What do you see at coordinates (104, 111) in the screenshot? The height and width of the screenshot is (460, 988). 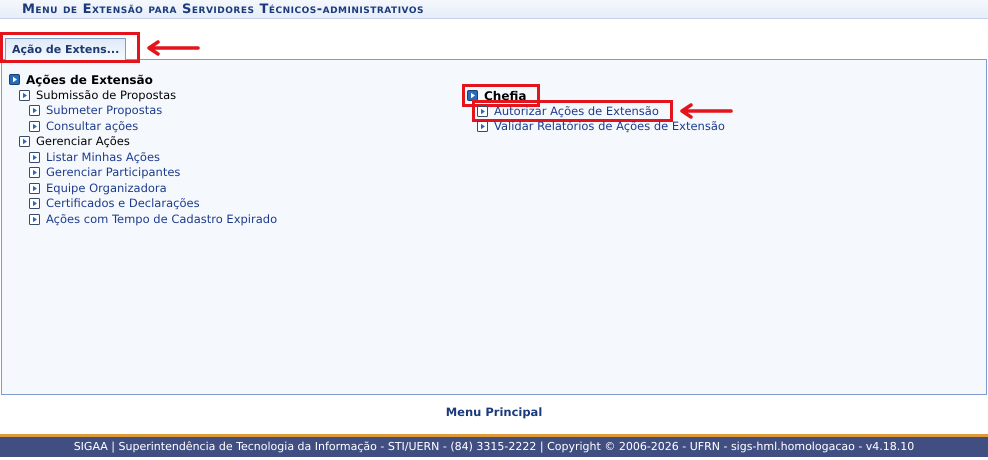 I see `menu-link: Submeter Propostas` at bounding box center [104, 111].